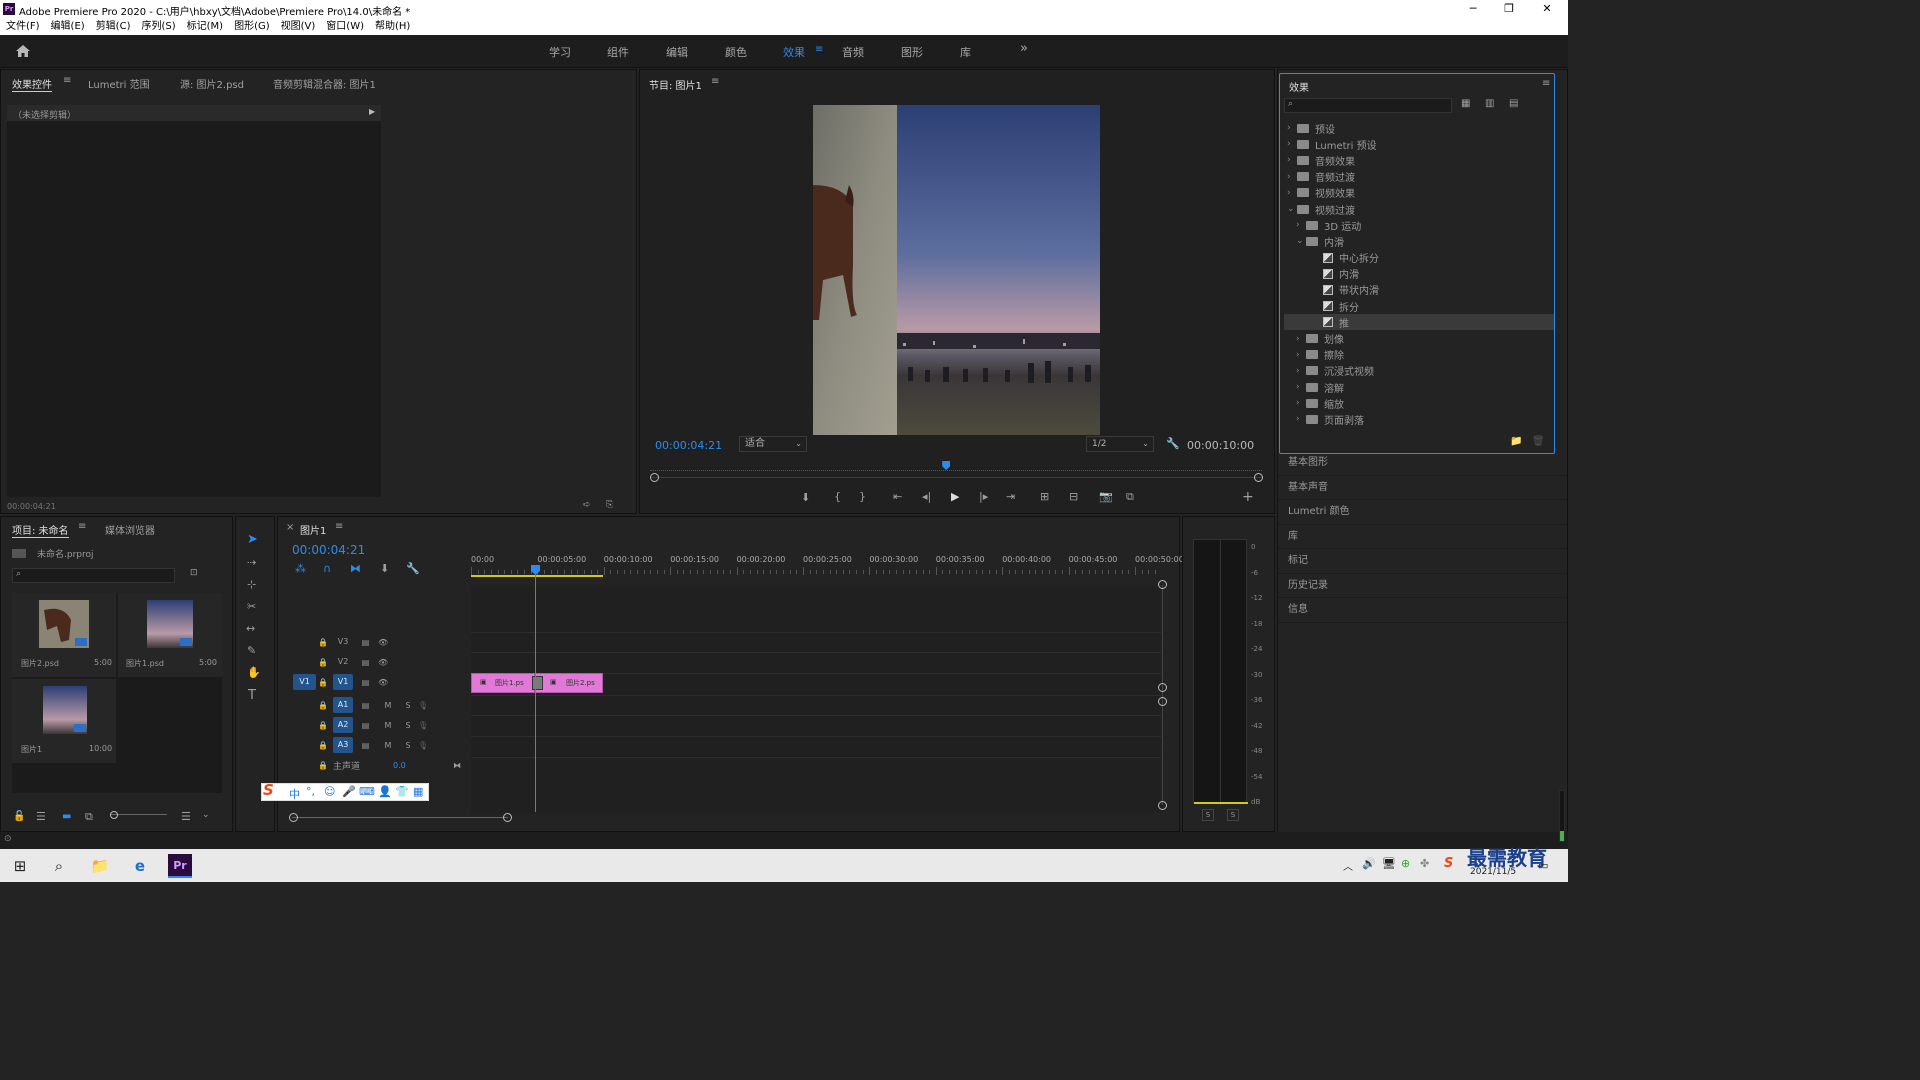 The image size is (1920, 1080). What do you see at coordinates (300, 568) in the screenshot?
I see `nest-icon: ⁂` at bounding box center [300, 568].